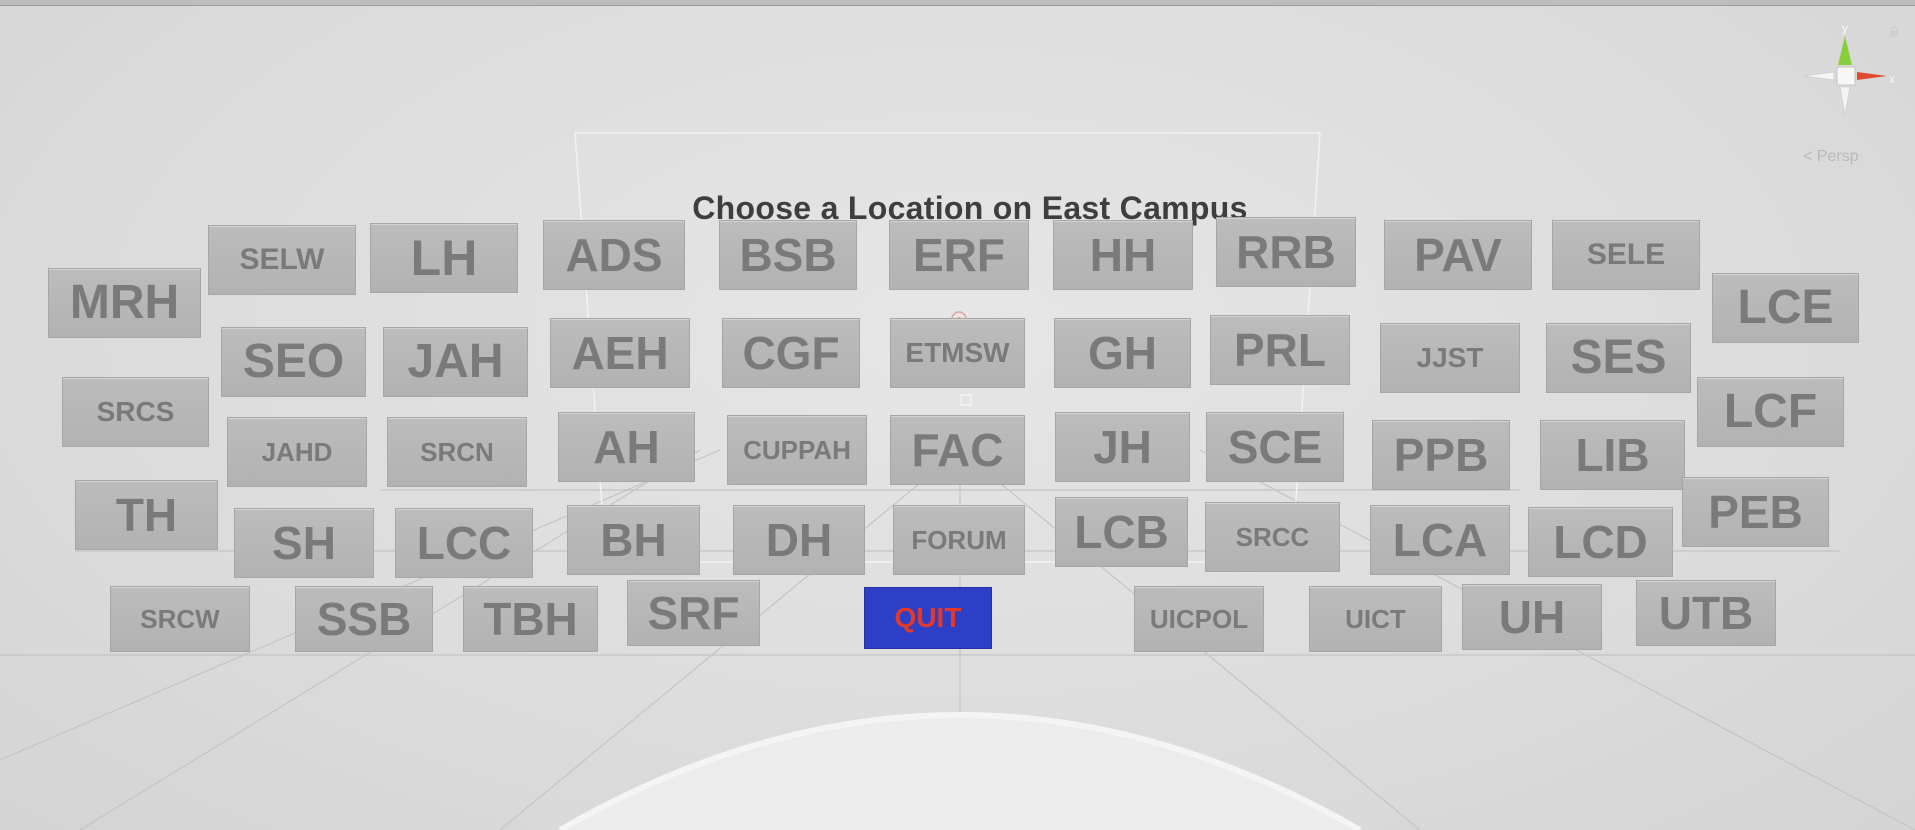  What do you see at coordinates (1440, 540) in the screenshot?
I see `location-button-lca: LCA` at bounding box center [1440, 540].